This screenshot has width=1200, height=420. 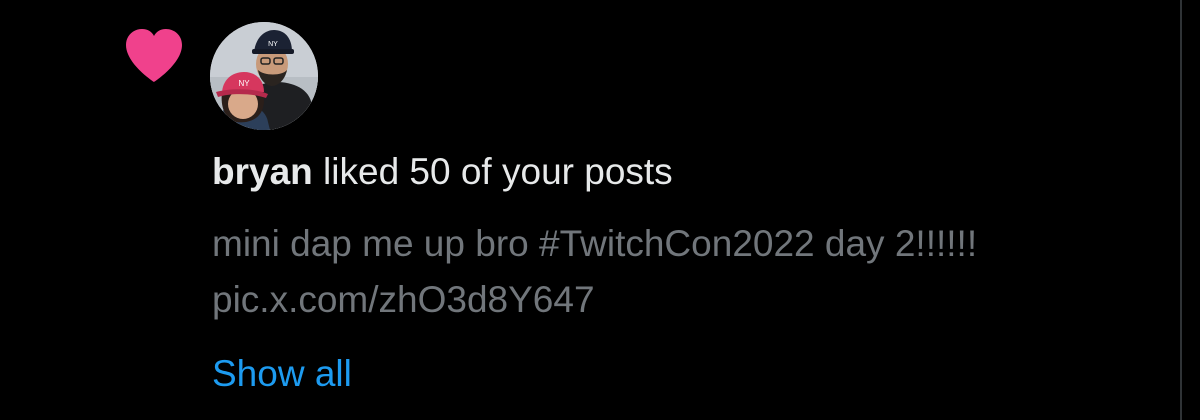 I want to click on column-divider, so click(x=1181, y=210).